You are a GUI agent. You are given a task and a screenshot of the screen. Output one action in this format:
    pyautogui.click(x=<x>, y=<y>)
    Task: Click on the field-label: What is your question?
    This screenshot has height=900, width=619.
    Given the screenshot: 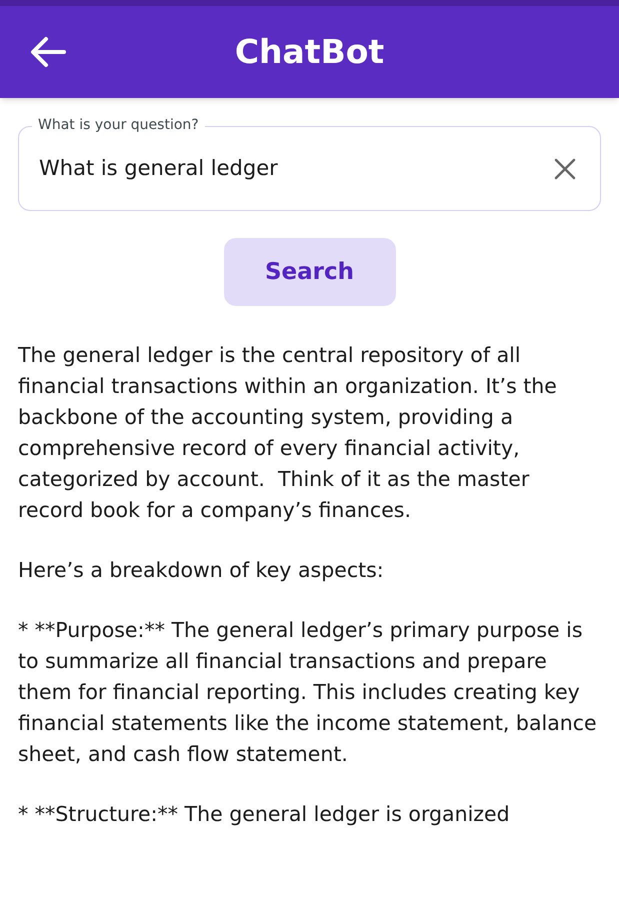 What is the action you would take?
    pyautogui.click(x=118, y=125)
    